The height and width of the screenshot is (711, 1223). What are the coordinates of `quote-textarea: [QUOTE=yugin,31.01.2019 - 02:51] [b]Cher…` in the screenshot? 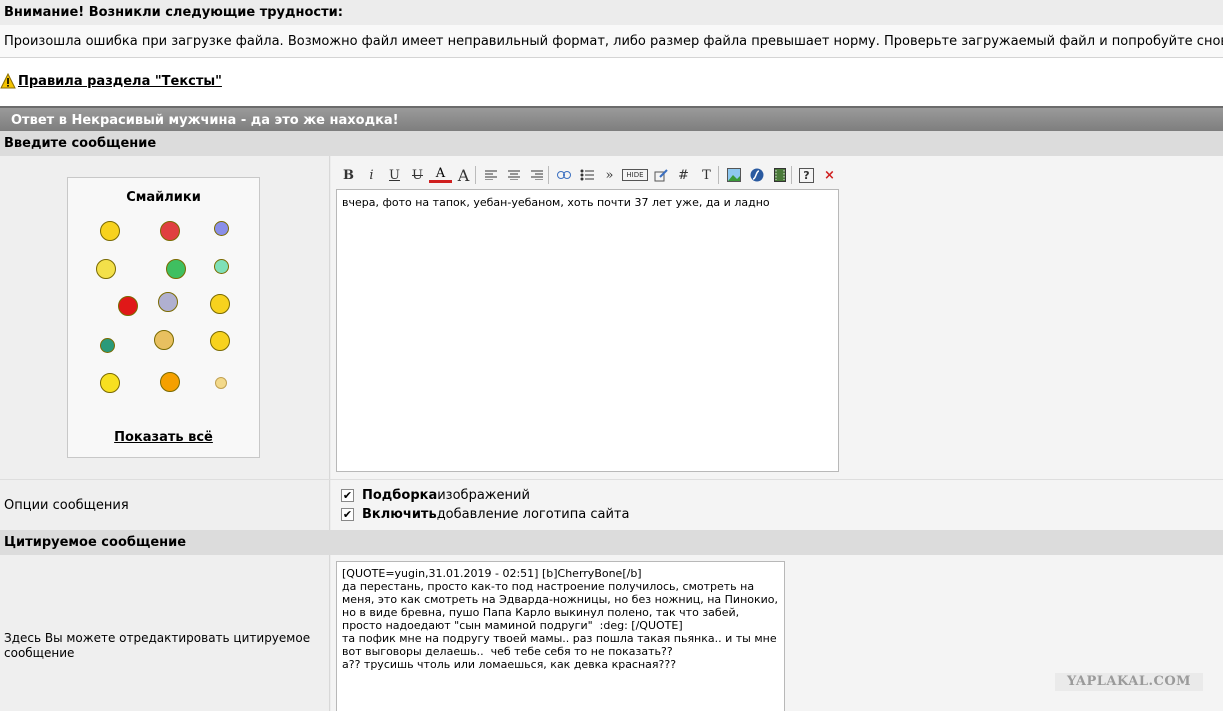 It's located at (560, 636).